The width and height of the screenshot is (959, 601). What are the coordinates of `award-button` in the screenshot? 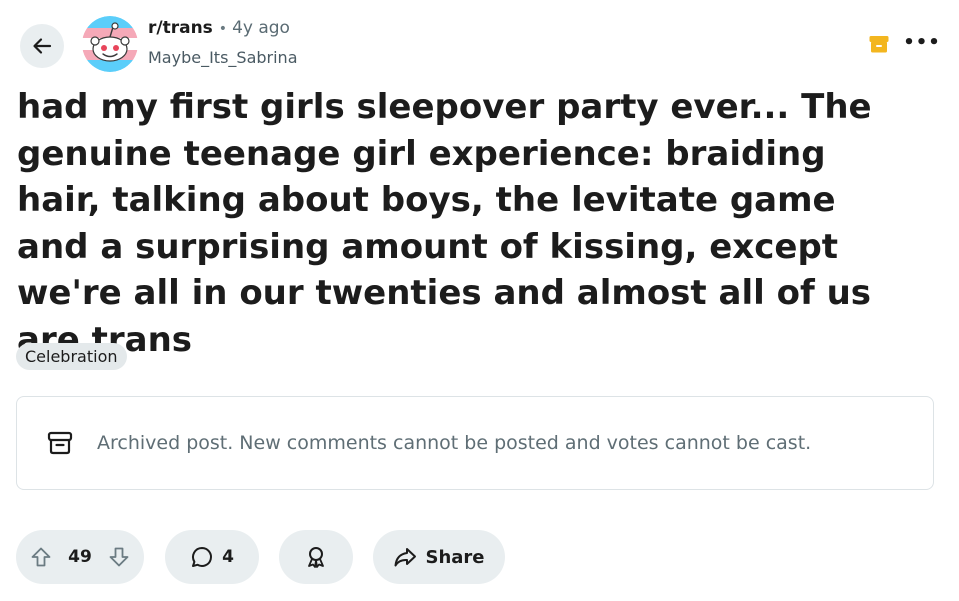 It's located at (316, 557).